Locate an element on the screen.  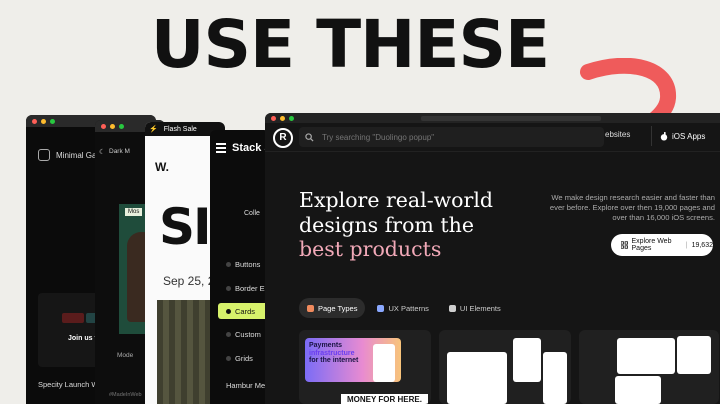
tab-websites: ebsites is located at coordinates (617, 134).